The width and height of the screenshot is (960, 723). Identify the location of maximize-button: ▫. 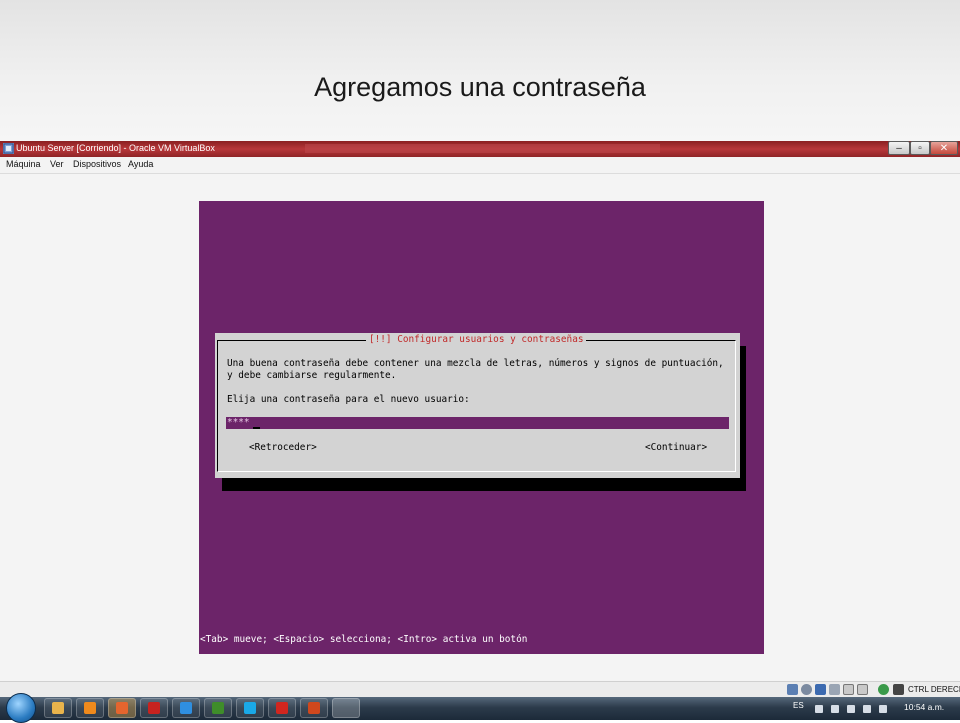
(920, 148).